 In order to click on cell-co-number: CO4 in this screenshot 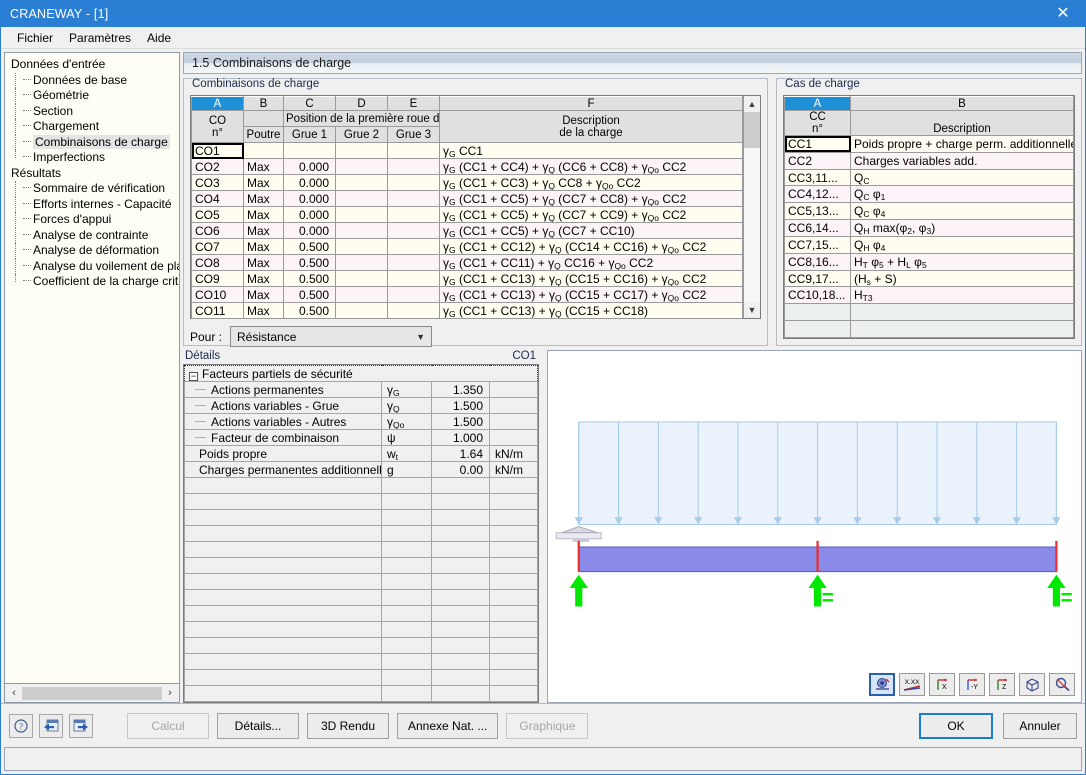, I will do `click(217, 198)`.